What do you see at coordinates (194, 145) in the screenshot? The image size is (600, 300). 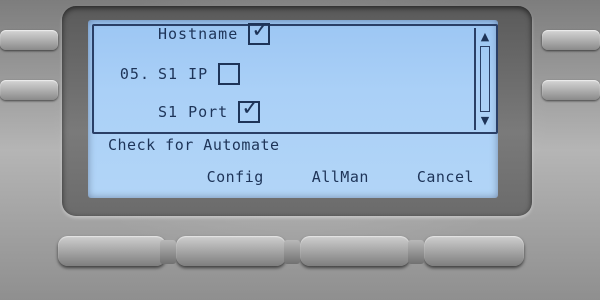 I see `prompt-text: Check for Automate` at bounding box center [194, 145].